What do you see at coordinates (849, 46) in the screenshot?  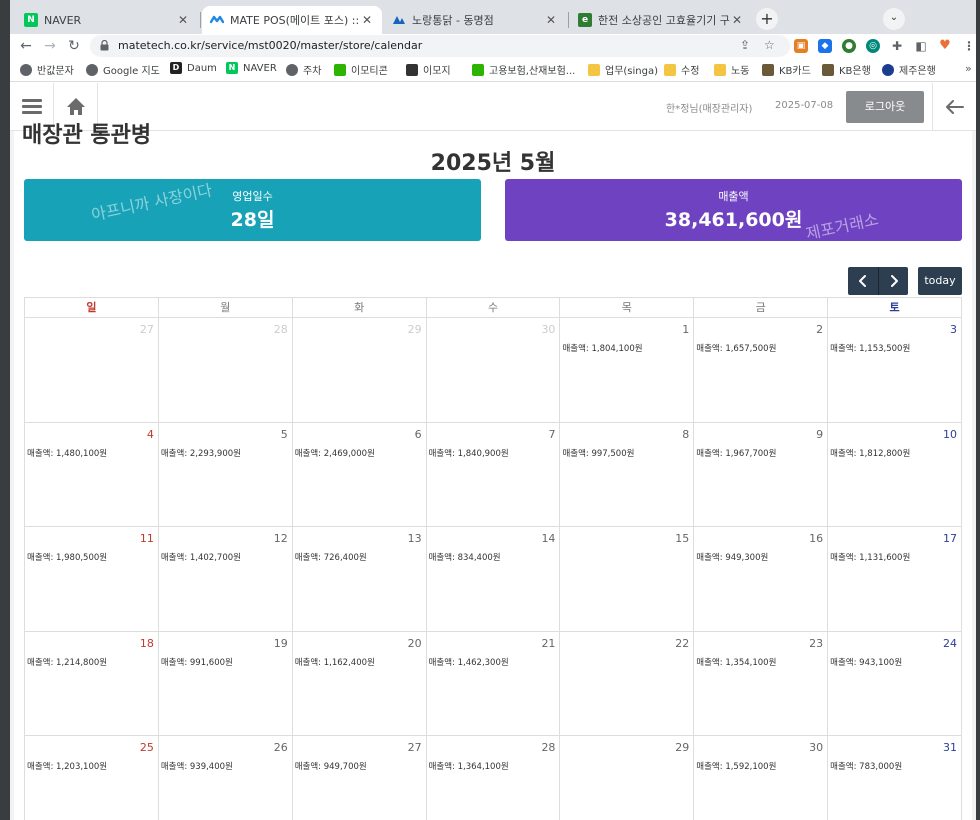 I see `extension-globe-icon: ●` at bounding box center [849, 46].